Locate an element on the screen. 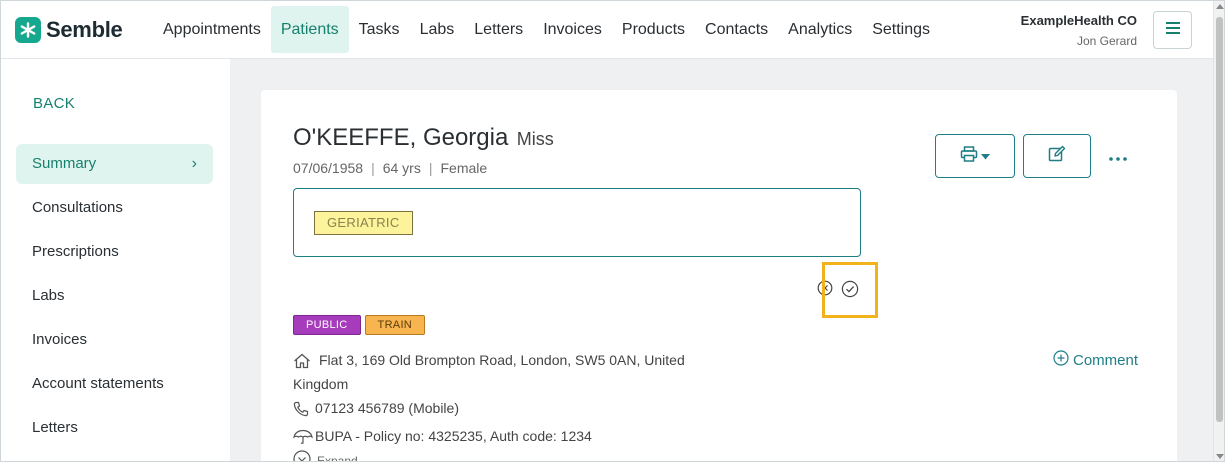 The width and height of the screenshot is (1225, 462). account-info: ExampleHealth CO Jon Gerard is located at coordinates (1079, 30).